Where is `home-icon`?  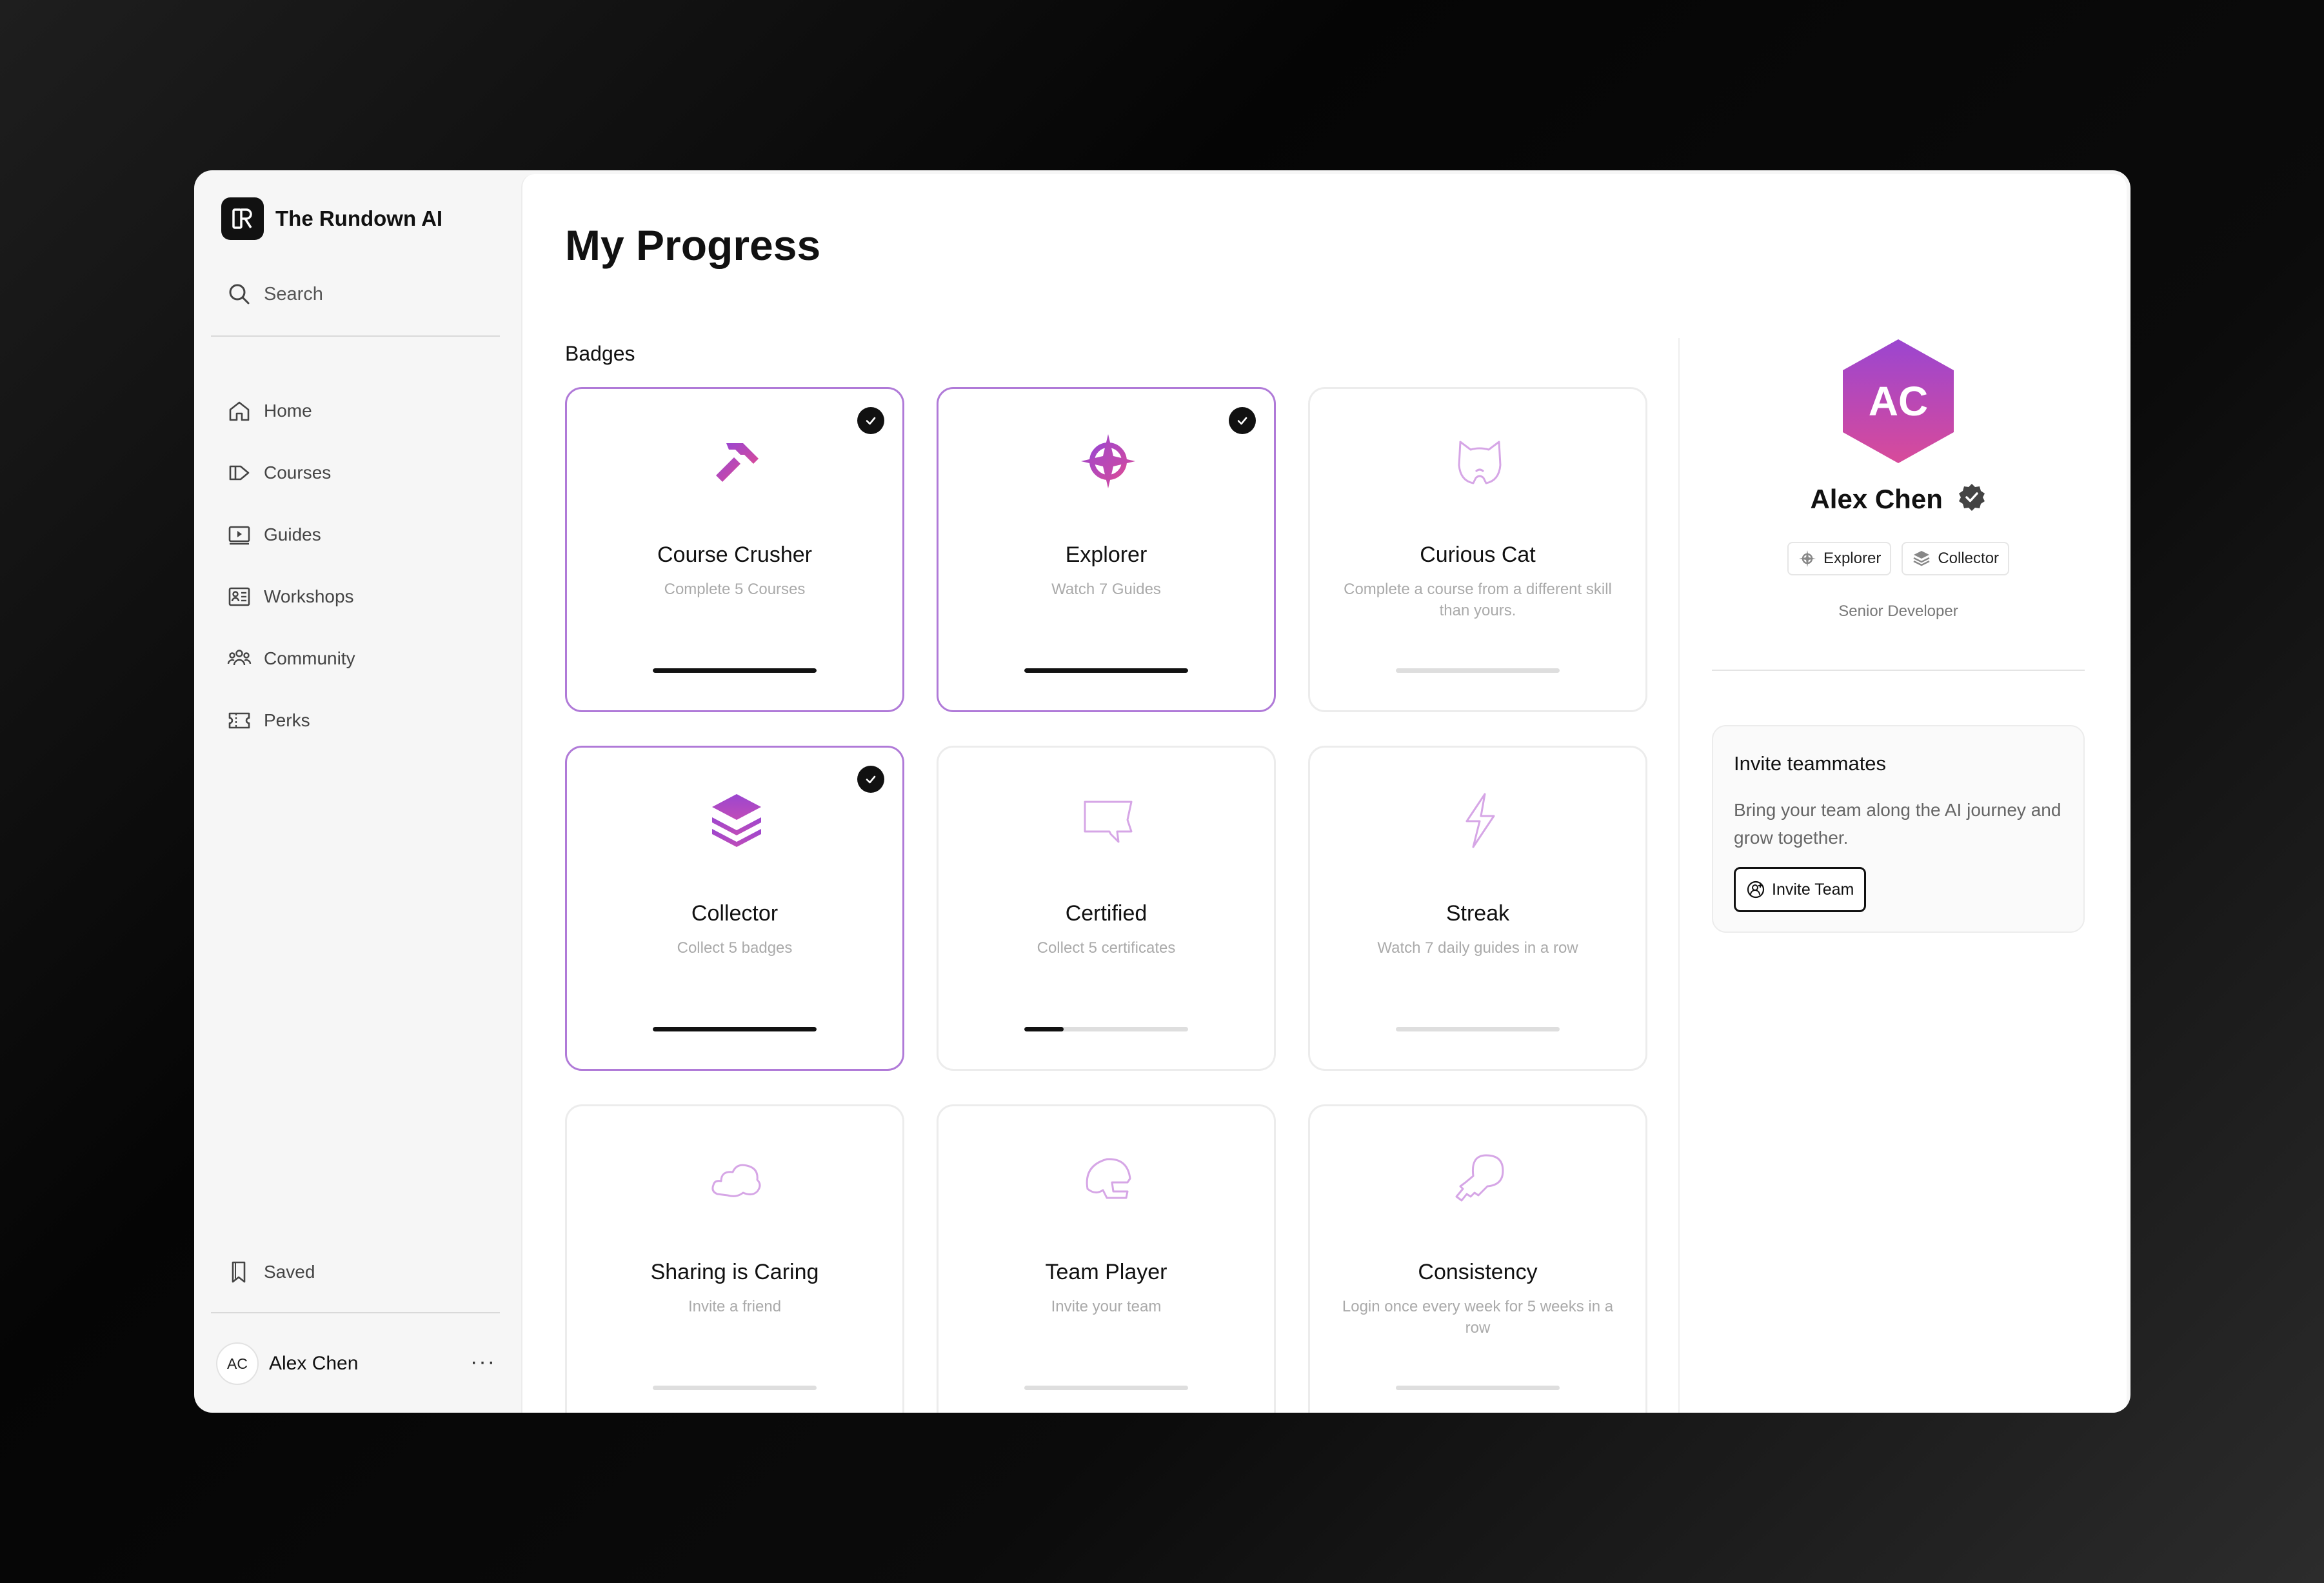 home-icon is located at coordinates (239, 411).